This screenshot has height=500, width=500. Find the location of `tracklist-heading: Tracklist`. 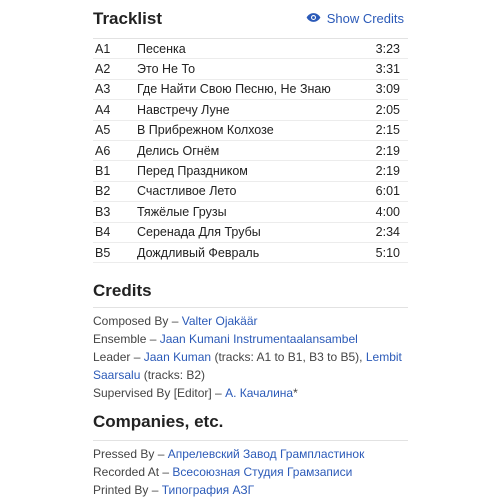

tracklist-heading: Tracklist is located at coordinates (127, 18).